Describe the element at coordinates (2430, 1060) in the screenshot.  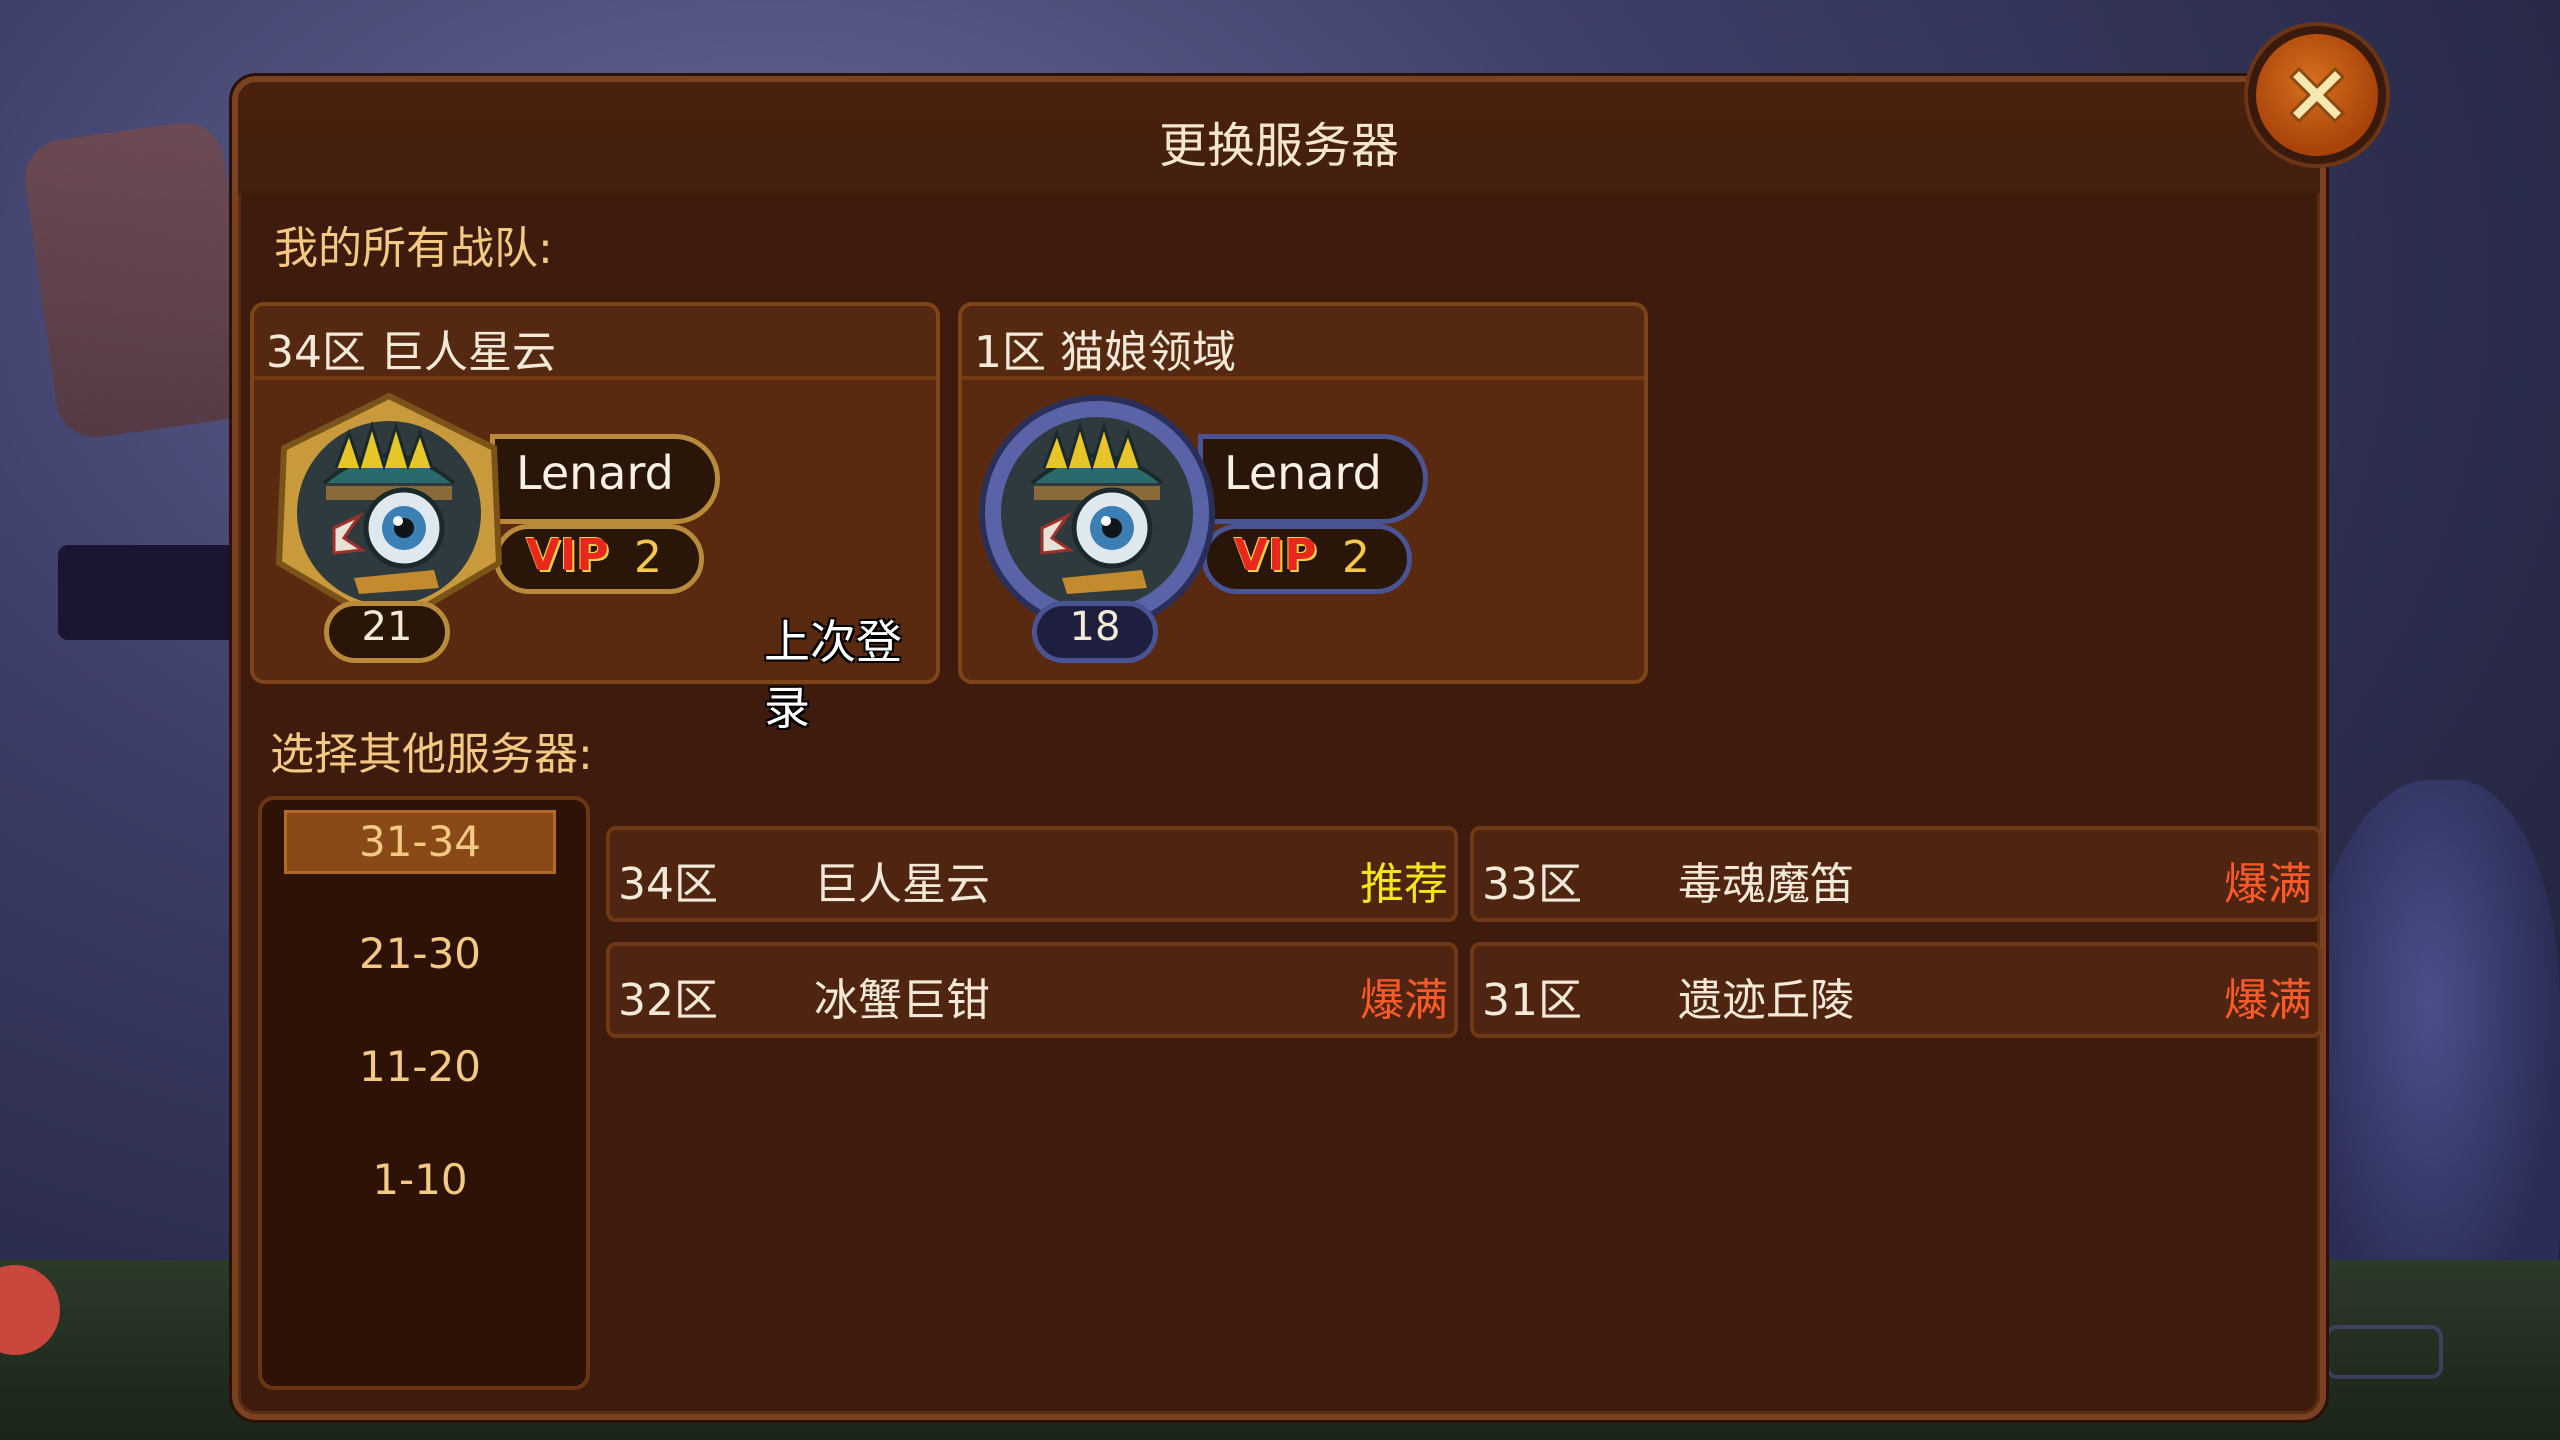
I see `background-creature` at that location.